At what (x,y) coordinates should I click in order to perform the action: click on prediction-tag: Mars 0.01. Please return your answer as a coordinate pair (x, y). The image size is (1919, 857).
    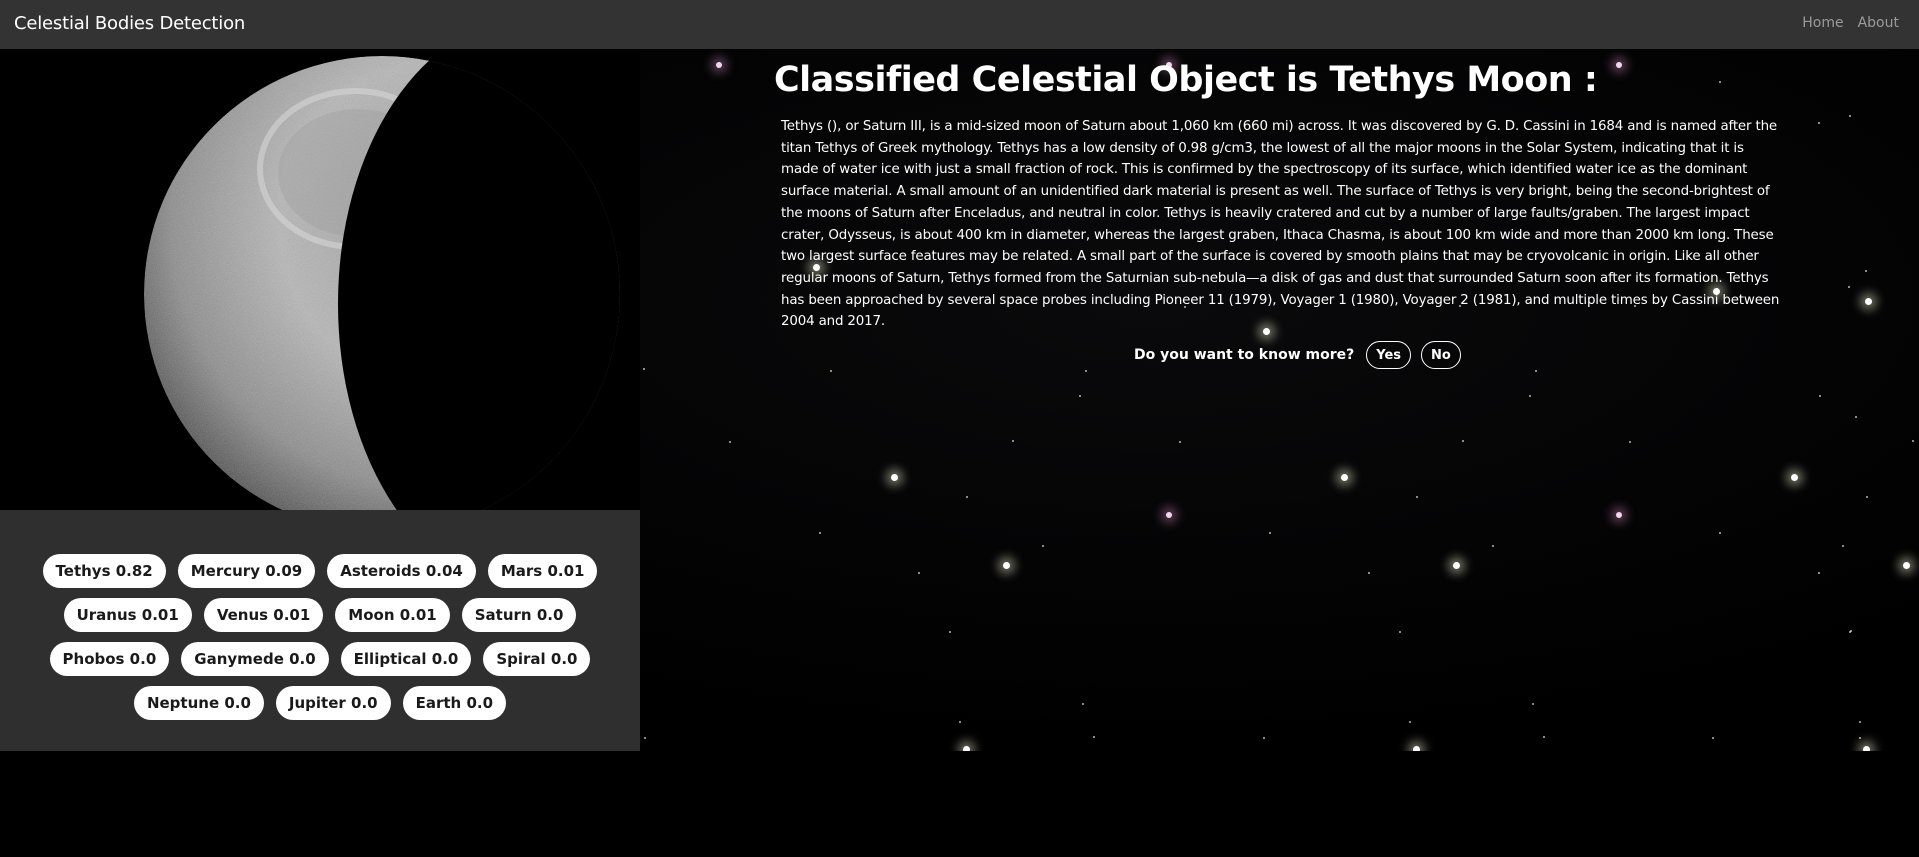
    Looking at the image, I should click on (542, 571).